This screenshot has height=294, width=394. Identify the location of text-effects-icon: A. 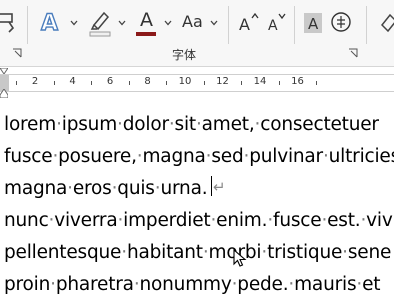
(51, 22).